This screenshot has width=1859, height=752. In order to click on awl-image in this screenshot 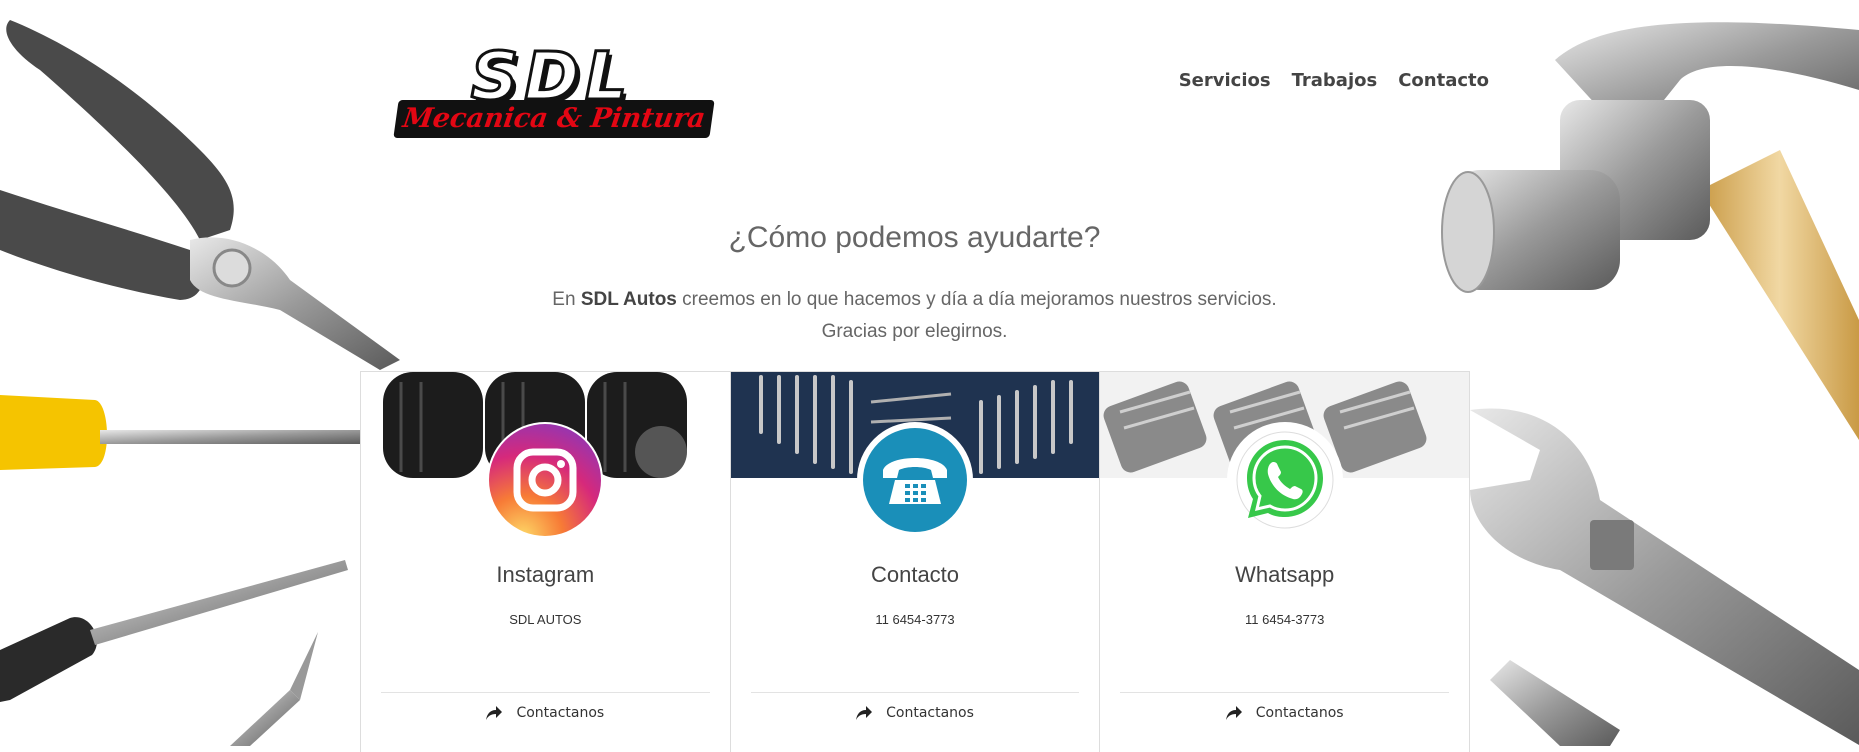, I will do `click(274, 689)`.